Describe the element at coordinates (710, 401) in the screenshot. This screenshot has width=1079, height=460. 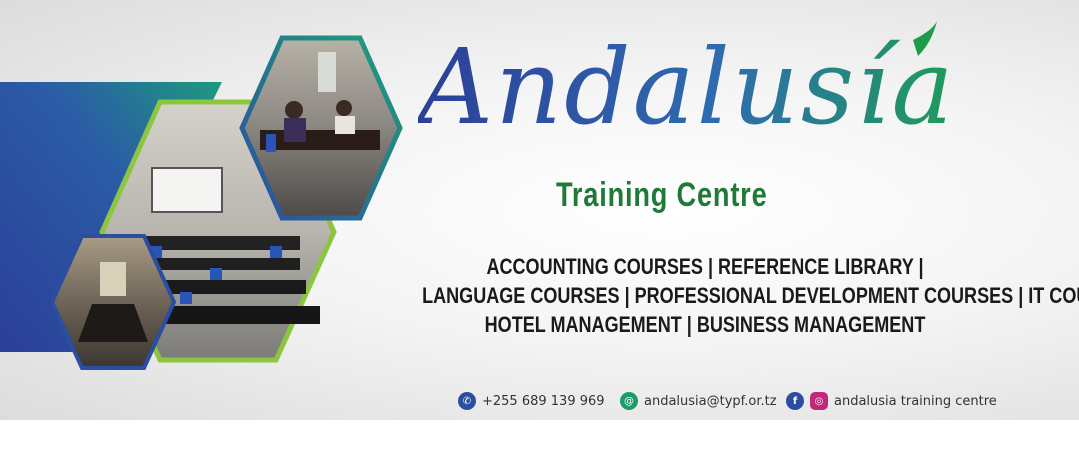
I see `email-address: andalusia@typf.or.tz` at that location.